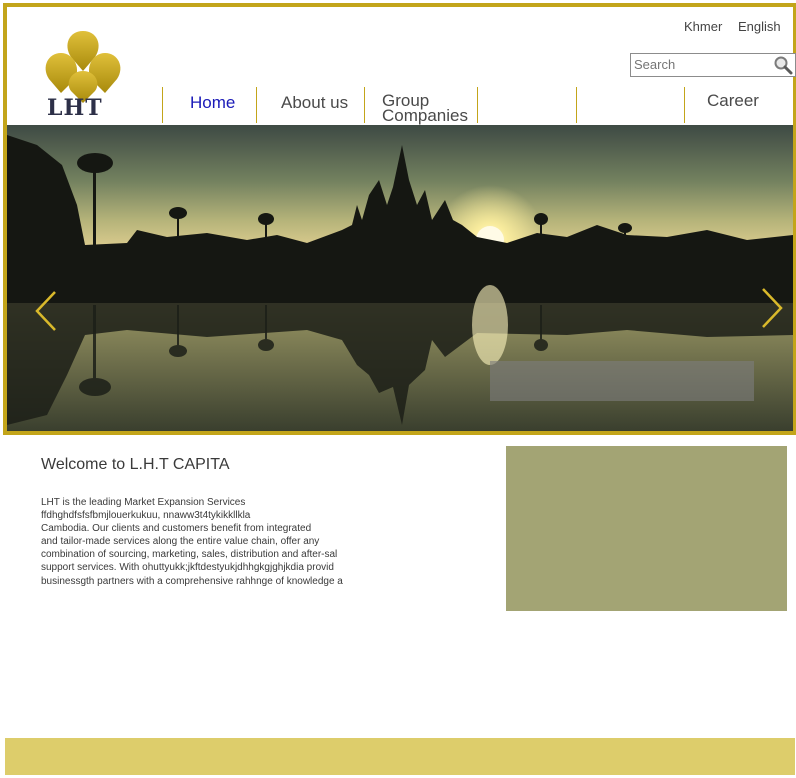  I want to click on nav-about-us: About us, so click(314, 102).